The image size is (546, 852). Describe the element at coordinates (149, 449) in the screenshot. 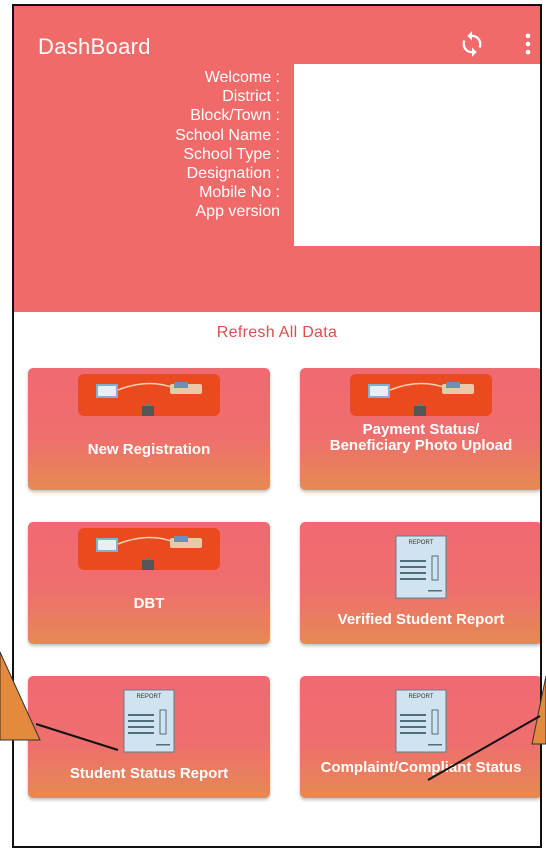

I see `new-registration-label: New Registration` at that location.